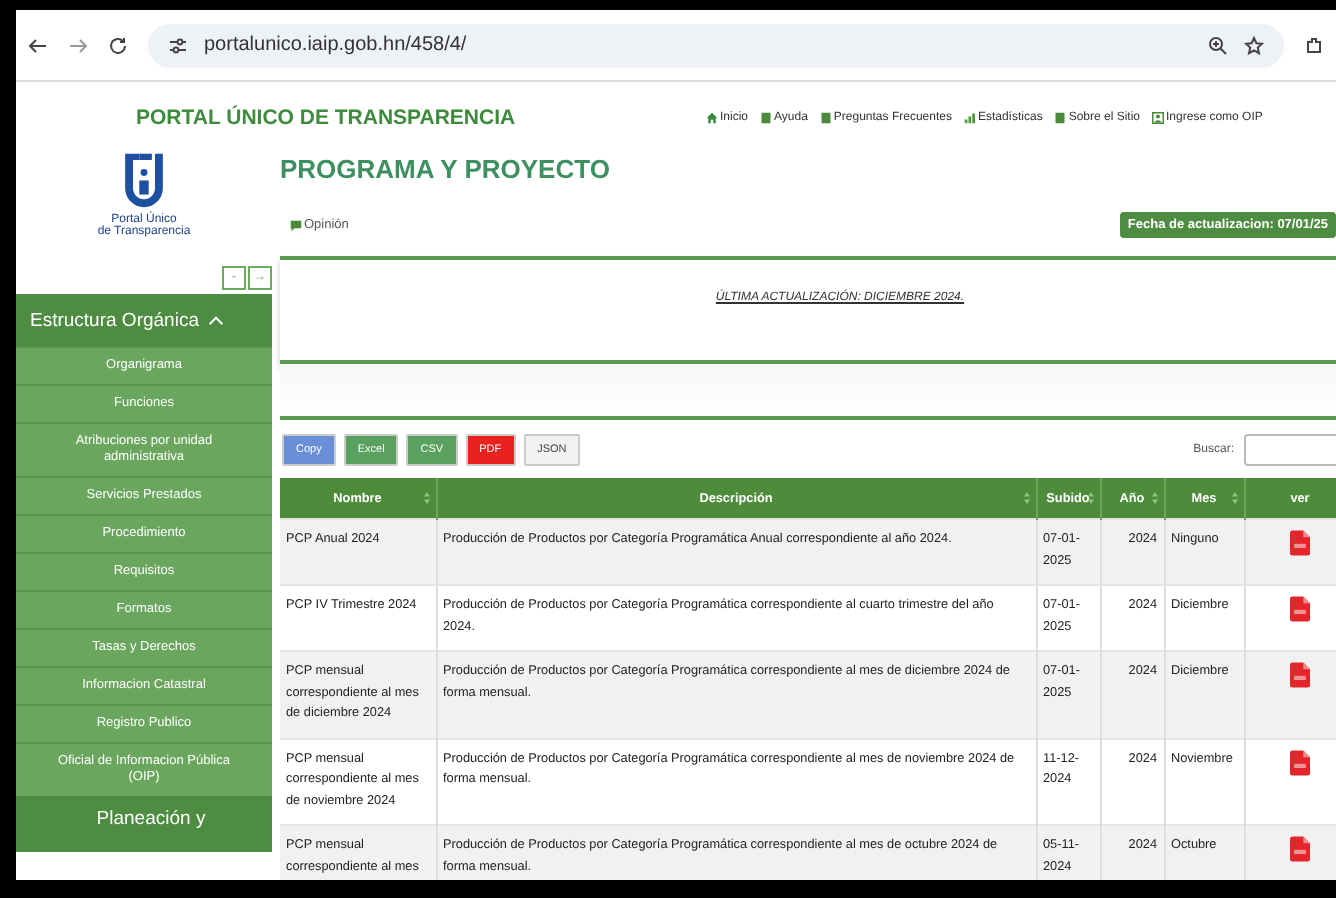 The image size is (1336, 898). I want to click on address-bar: portalunico.iaip.gob.hn/458/4/, so click(716, 45).